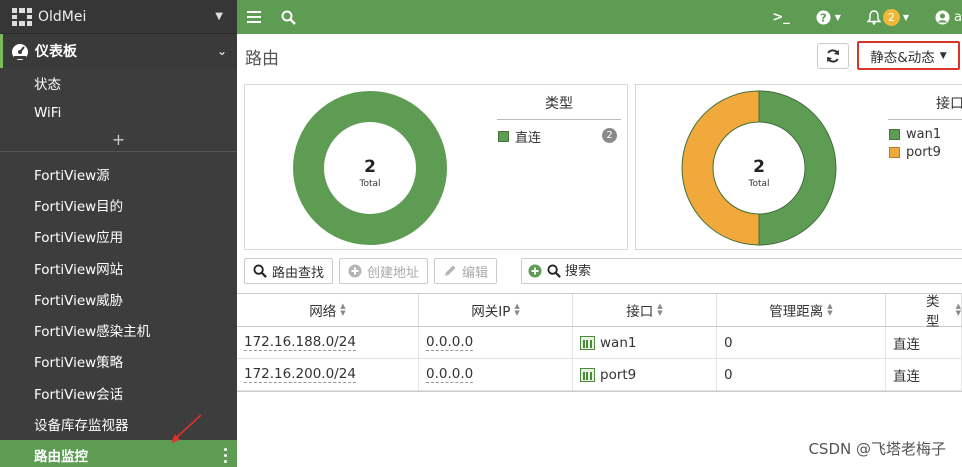  What do you see at coordinates (924, 312) in the screenshot?
I see `column-header-type: 类型 ▲ ▼` at bounding box center [924, 312].